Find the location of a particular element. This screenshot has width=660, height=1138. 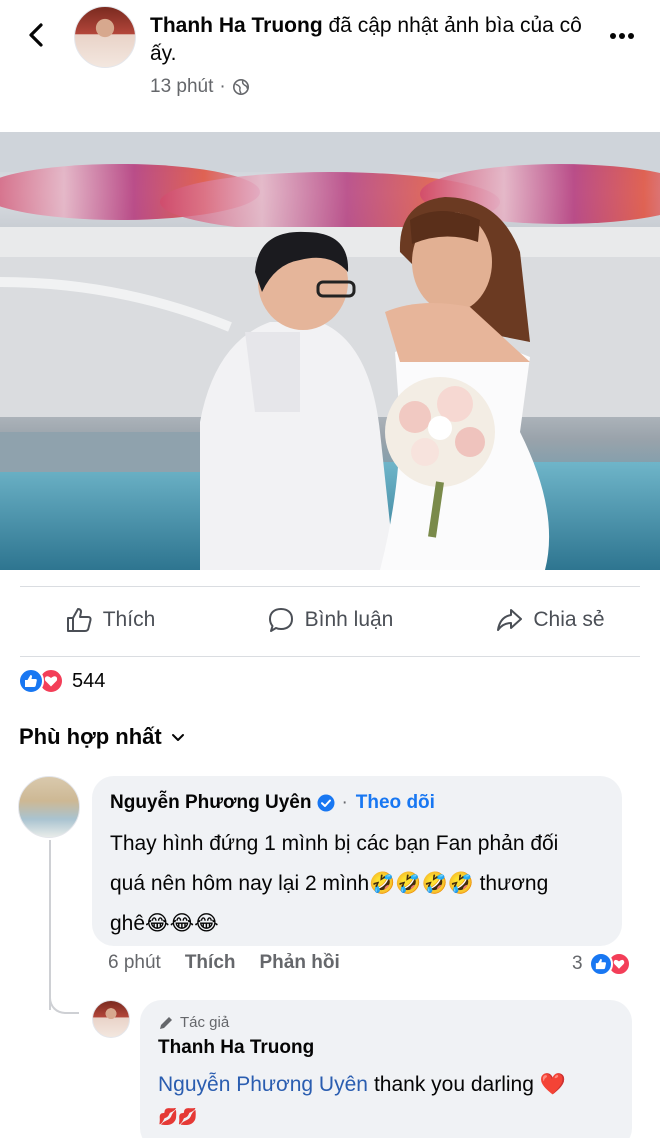

comment-time: 6 phút is located at coordinates (134, 963).